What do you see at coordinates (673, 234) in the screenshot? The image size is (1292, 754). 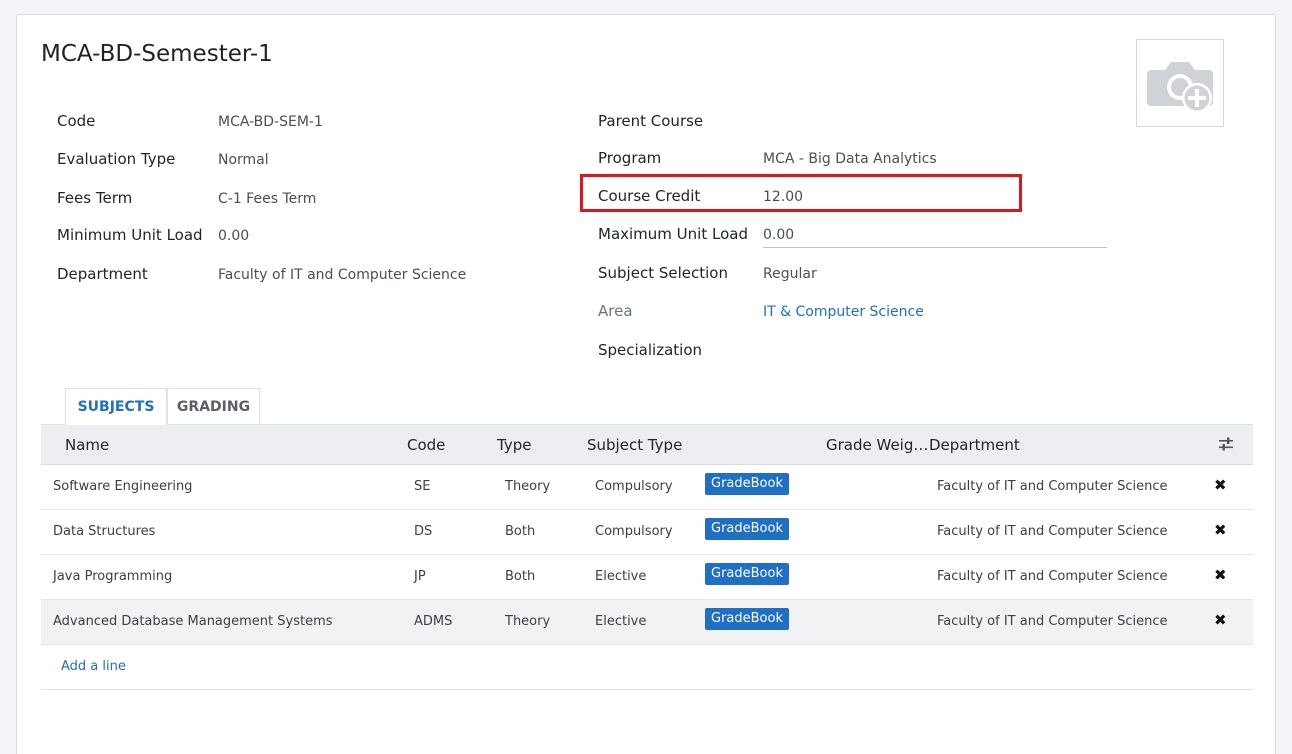 I see `max-unit-load-label: Maximum Unit Load` at bounding box center [673, 234].